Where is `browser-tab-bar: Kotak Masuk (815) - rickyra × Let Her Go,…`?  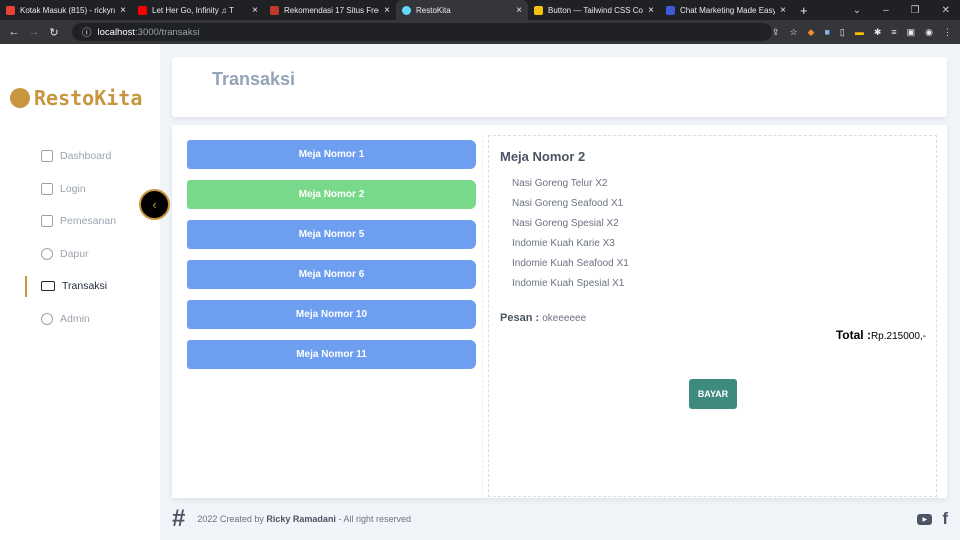 browser-tab-bar: Kotak Masuk (815) - rickyra × Let Her Go,… is located at coordinates (480, 10).